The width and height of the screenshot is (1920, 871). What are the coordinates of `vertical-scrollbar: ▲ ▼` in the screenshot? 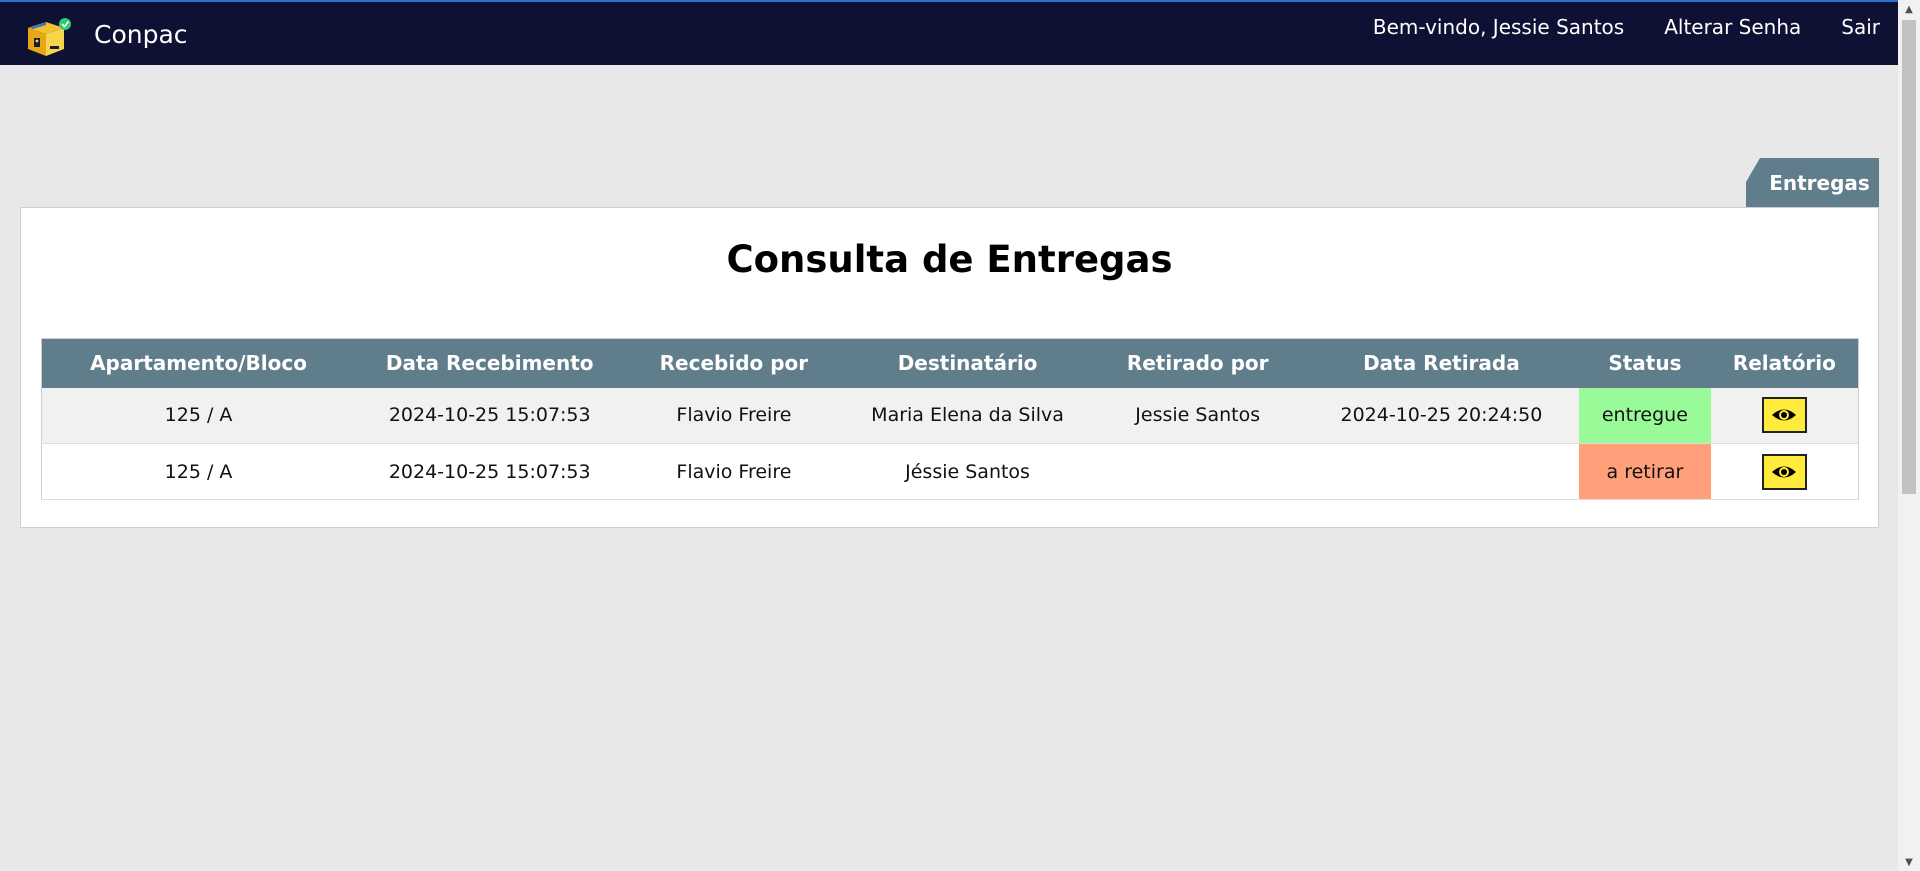 It's located at (1909, 435).